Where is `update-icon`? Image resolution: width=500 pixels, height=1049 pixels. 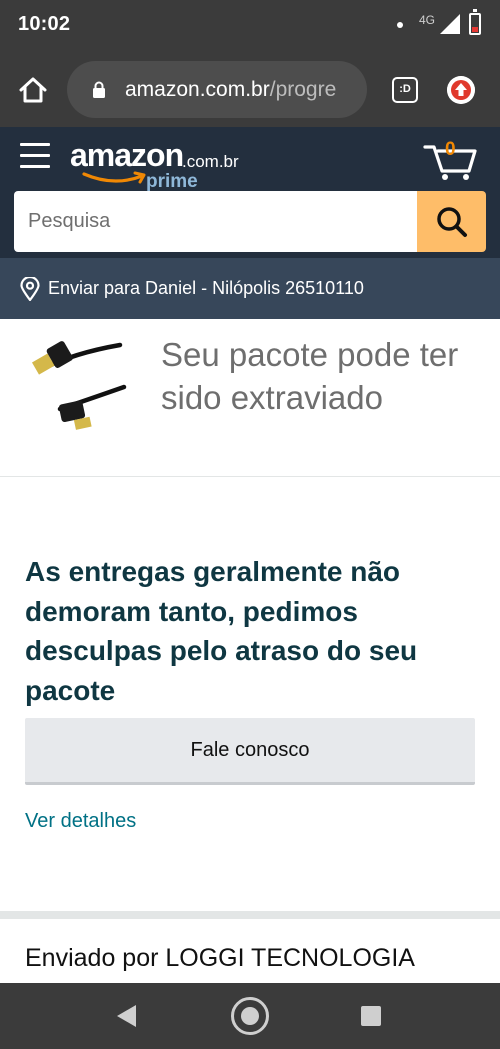
update-icon is located at coordinates (461, 90).